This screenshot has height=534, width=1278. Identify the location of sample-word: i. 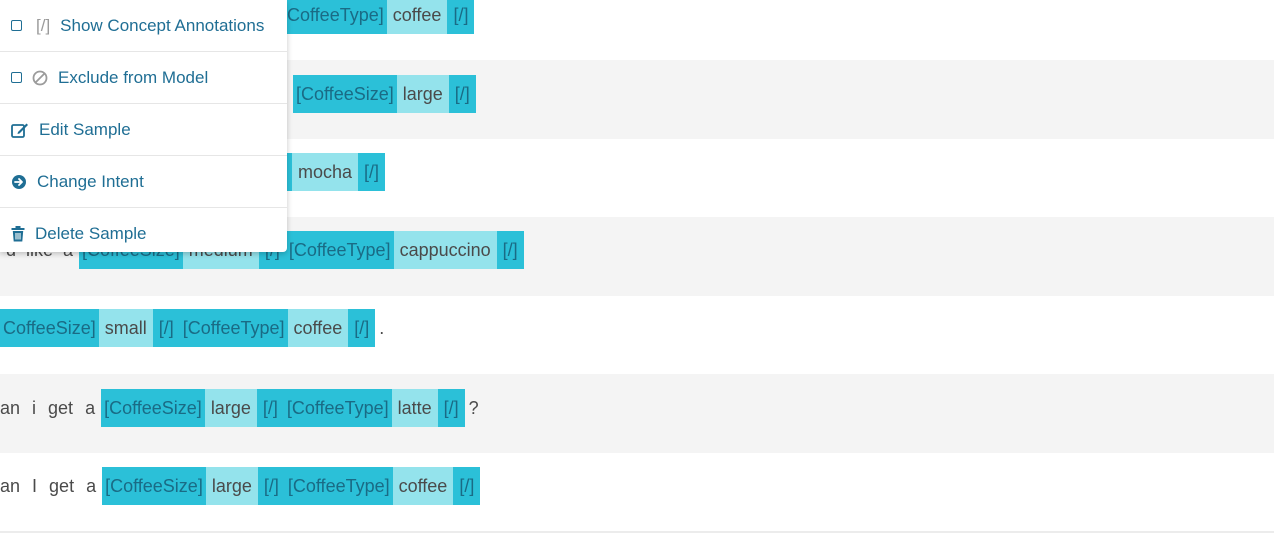
(34, 408).